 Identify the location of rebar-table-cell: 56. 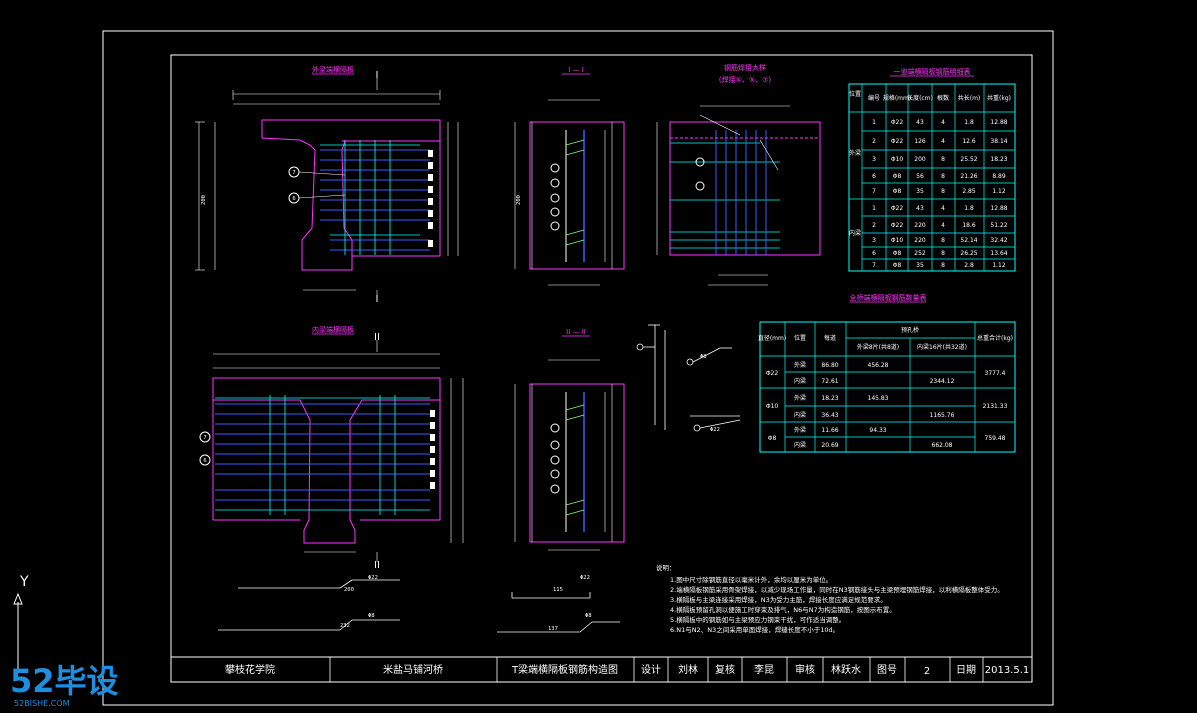
(920, 176).